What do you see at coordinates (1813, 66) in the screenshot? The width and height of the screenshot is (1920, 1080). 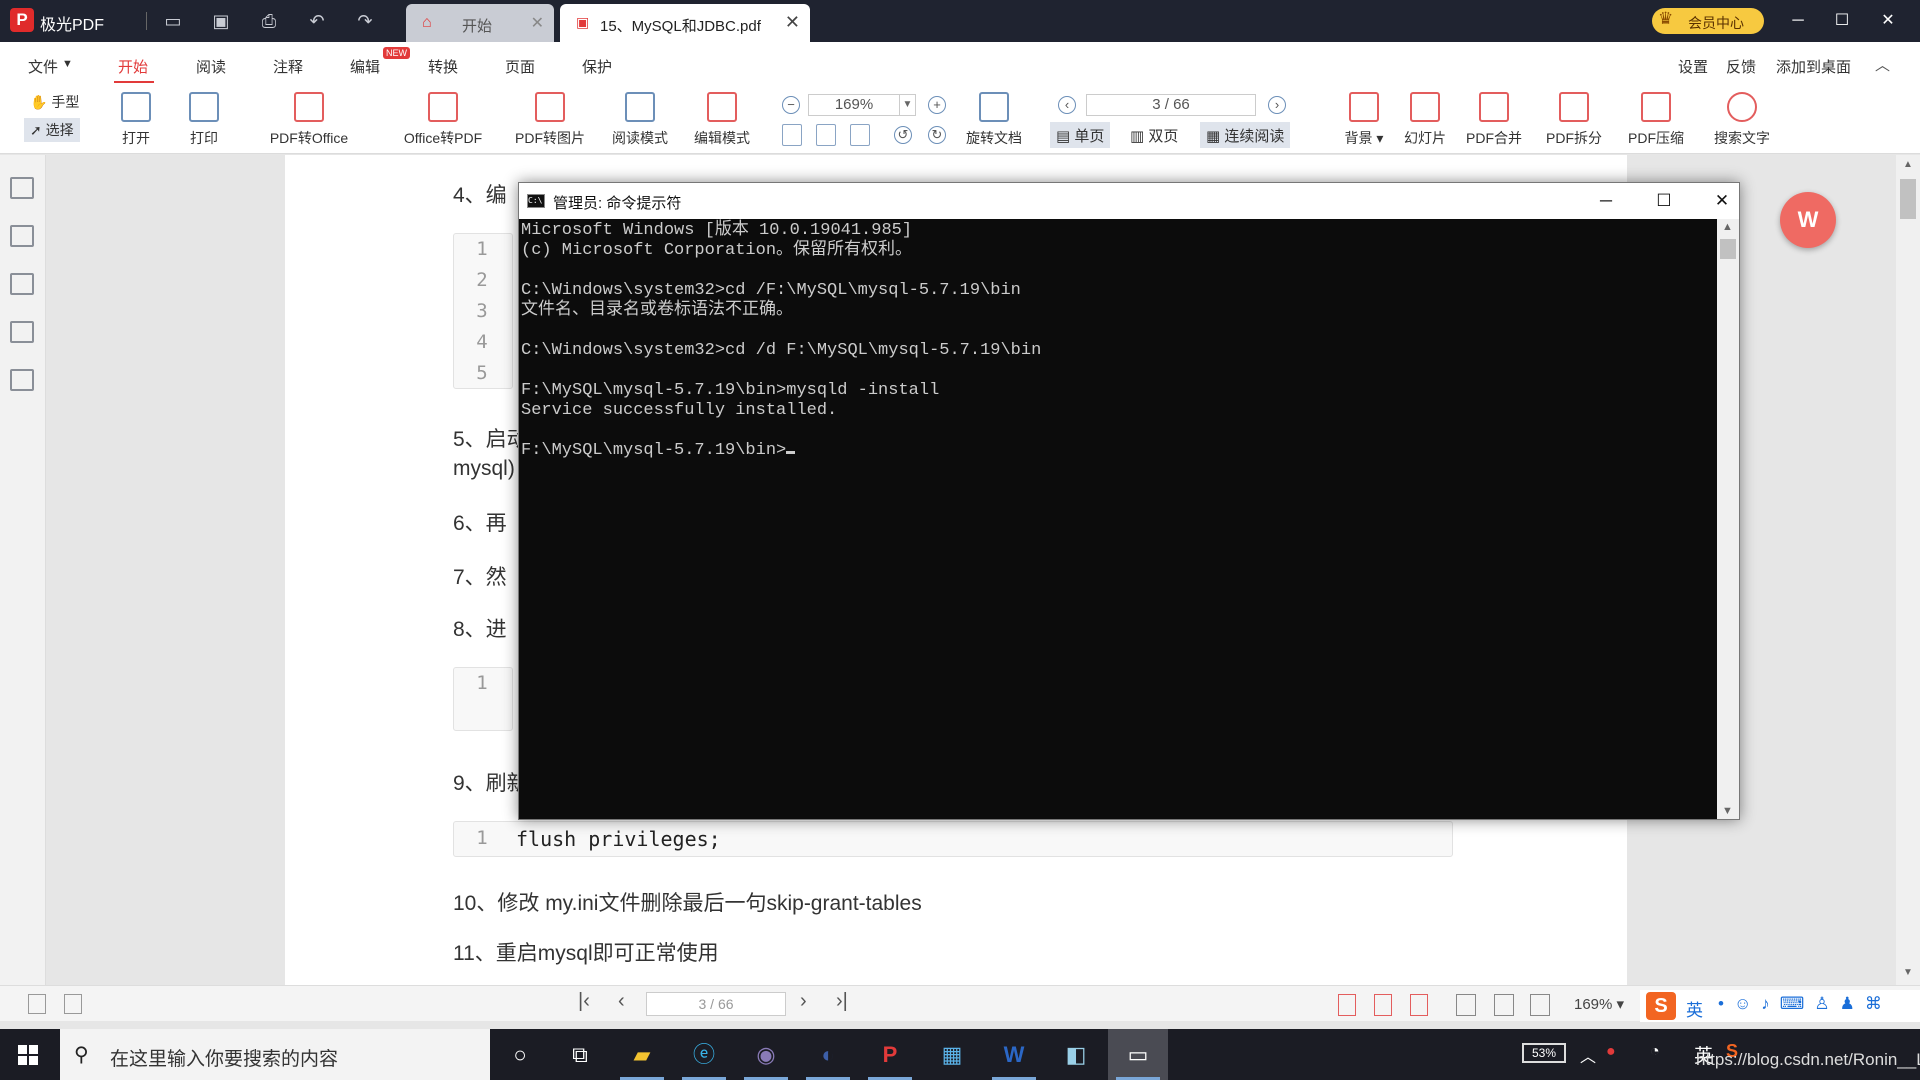 I see `menu-add-to-desktop: 添加到桌面` at bounding box center [1813, 66].